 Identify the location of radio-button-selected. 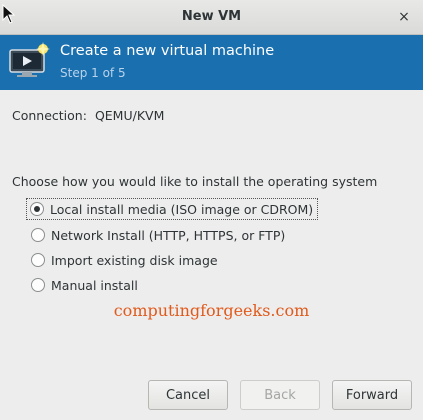
(37, 209).